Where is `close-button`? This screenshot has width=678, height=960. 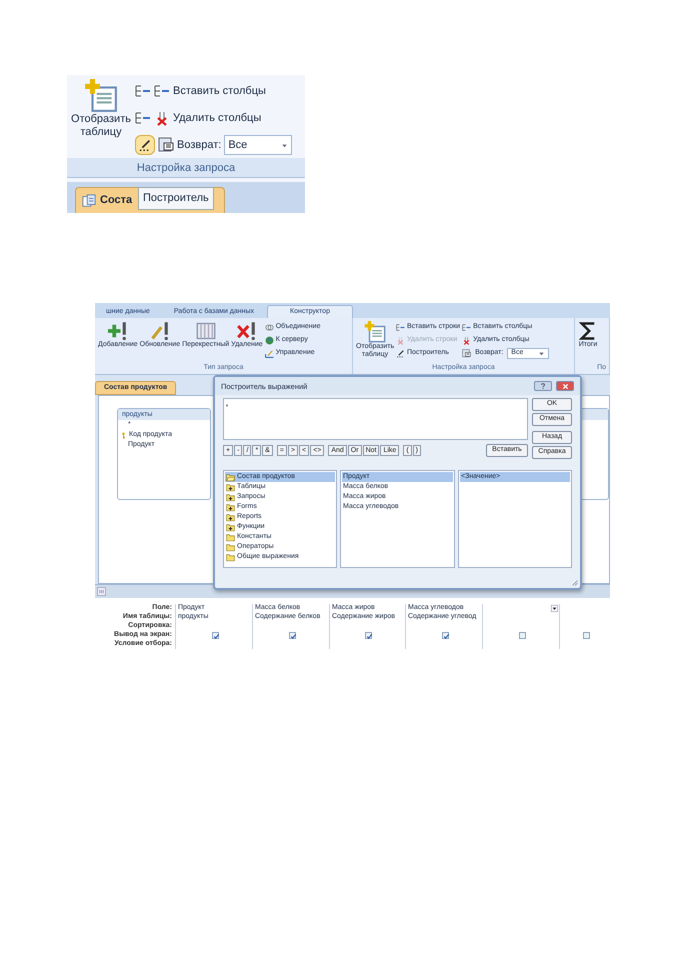 close-button is located at coordinates (565, 386).